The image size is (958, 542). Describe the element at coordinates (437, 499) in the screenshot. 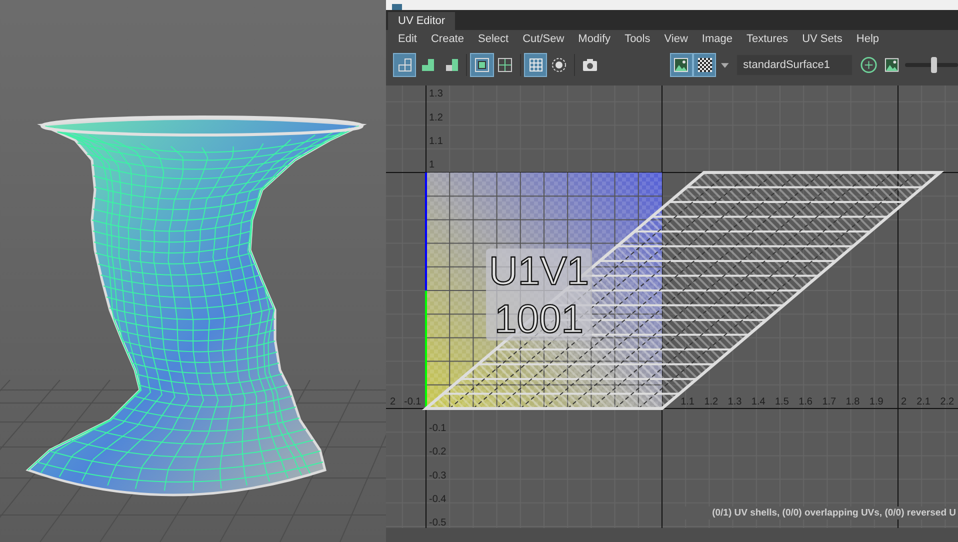

I see `axis-label: -0.4` at that location.